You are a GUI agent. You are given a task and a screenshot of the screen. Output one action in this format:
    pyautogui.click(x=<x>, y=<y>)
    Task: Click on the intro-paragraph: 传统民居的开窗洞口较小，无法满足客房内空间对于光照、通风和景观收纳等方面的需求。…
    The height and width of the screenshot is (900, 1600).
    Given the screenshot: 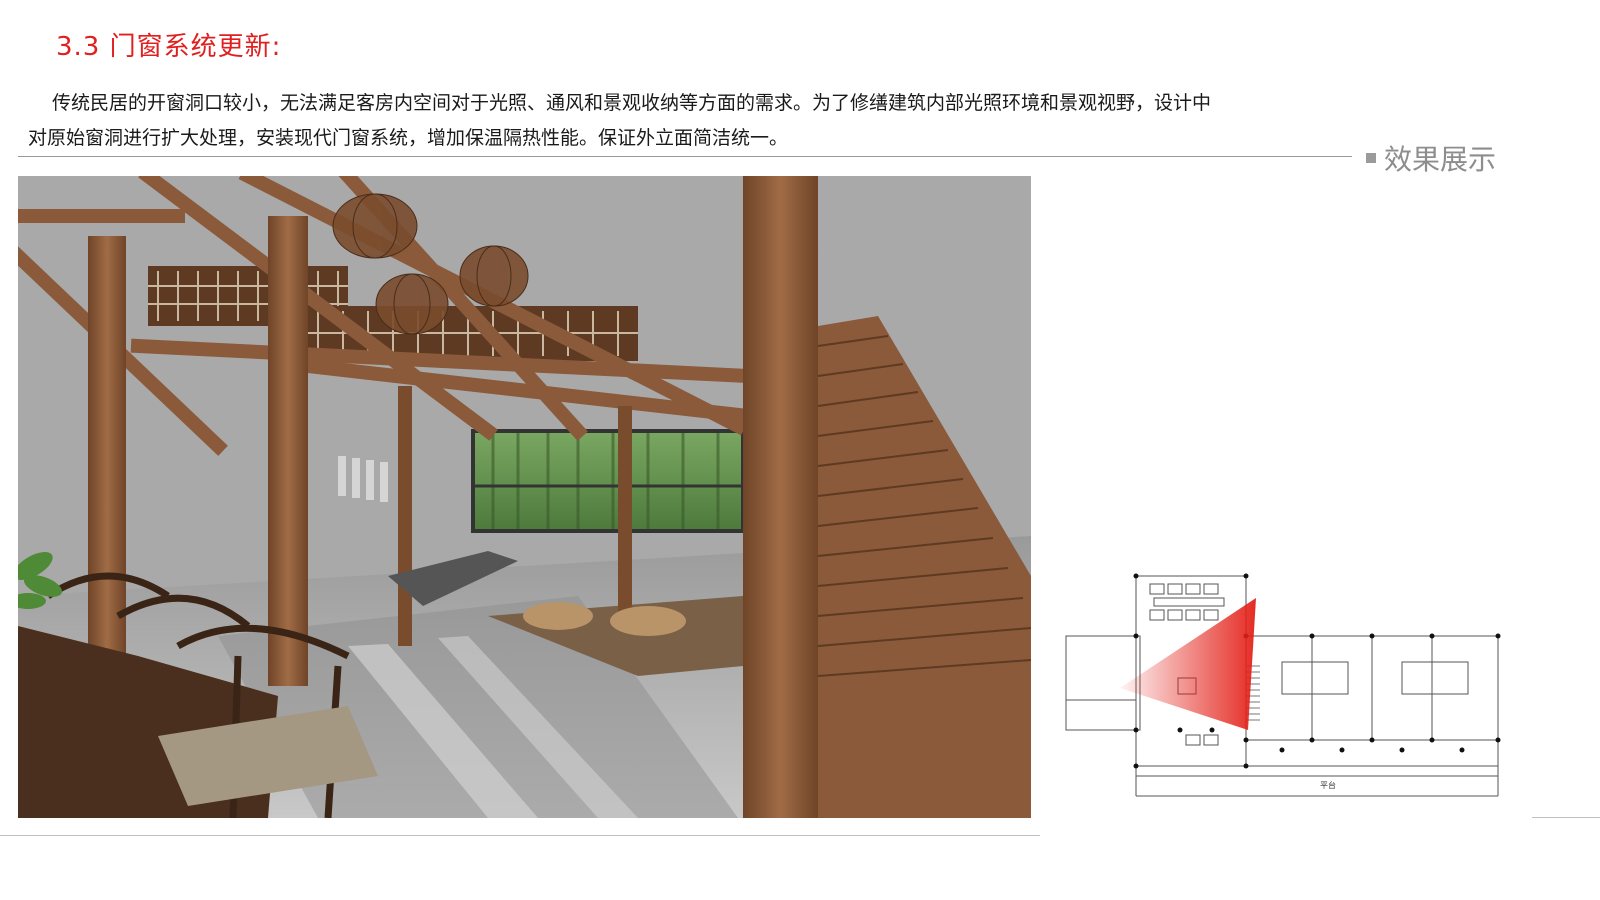 What is the action you would take?
    pyautogui.click(x=620, y=120)
    